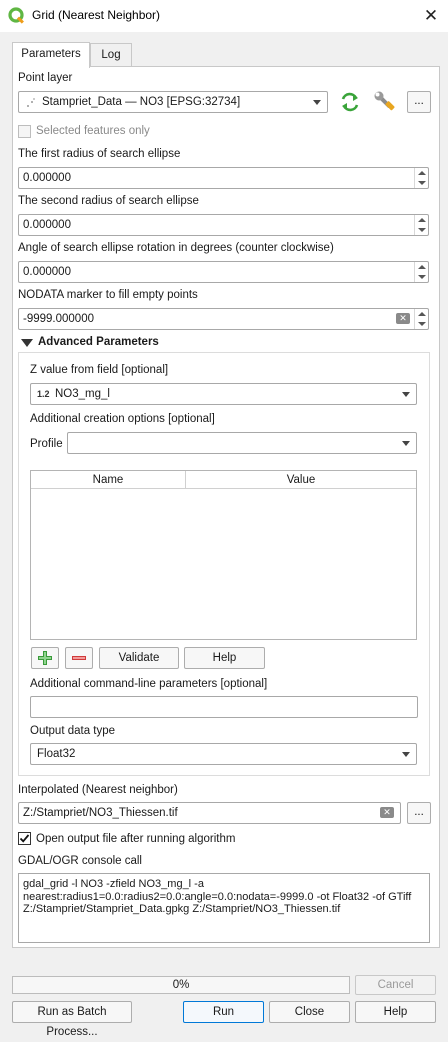  I want to click on radius2-value: 0.000000, so click(47, 225).